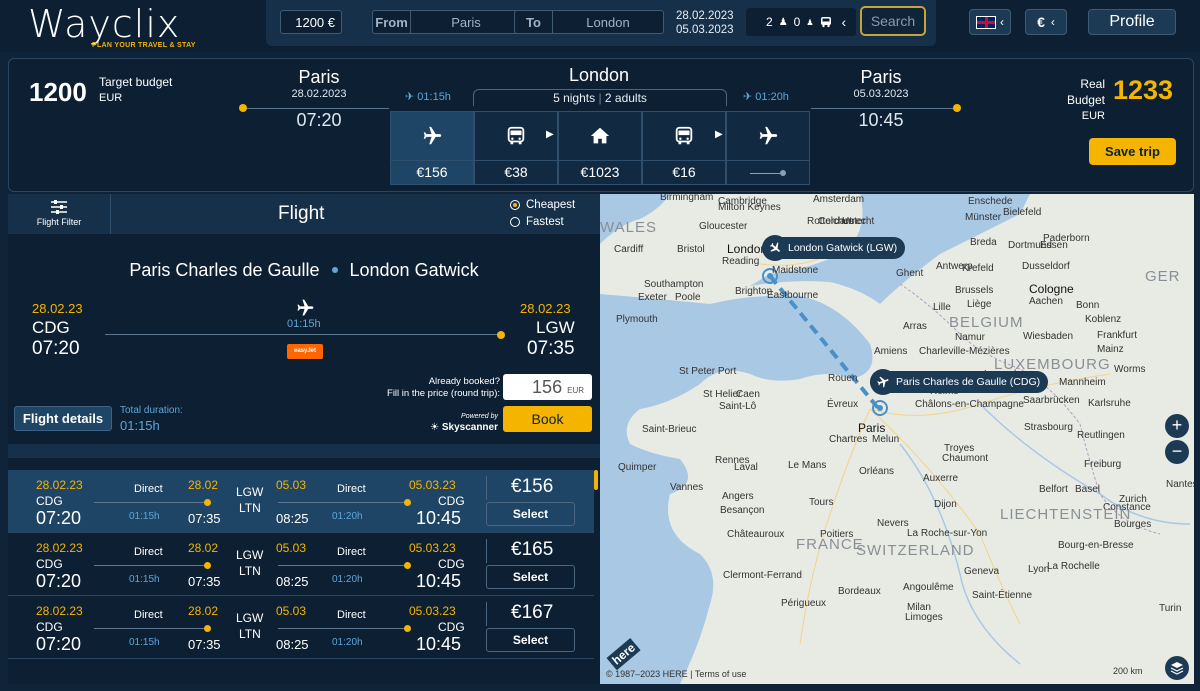 This screenshot has height=691, width=1200. Describe the element at coordinates (392, 22) in the screenshot. I see `from-label: From` at that location.